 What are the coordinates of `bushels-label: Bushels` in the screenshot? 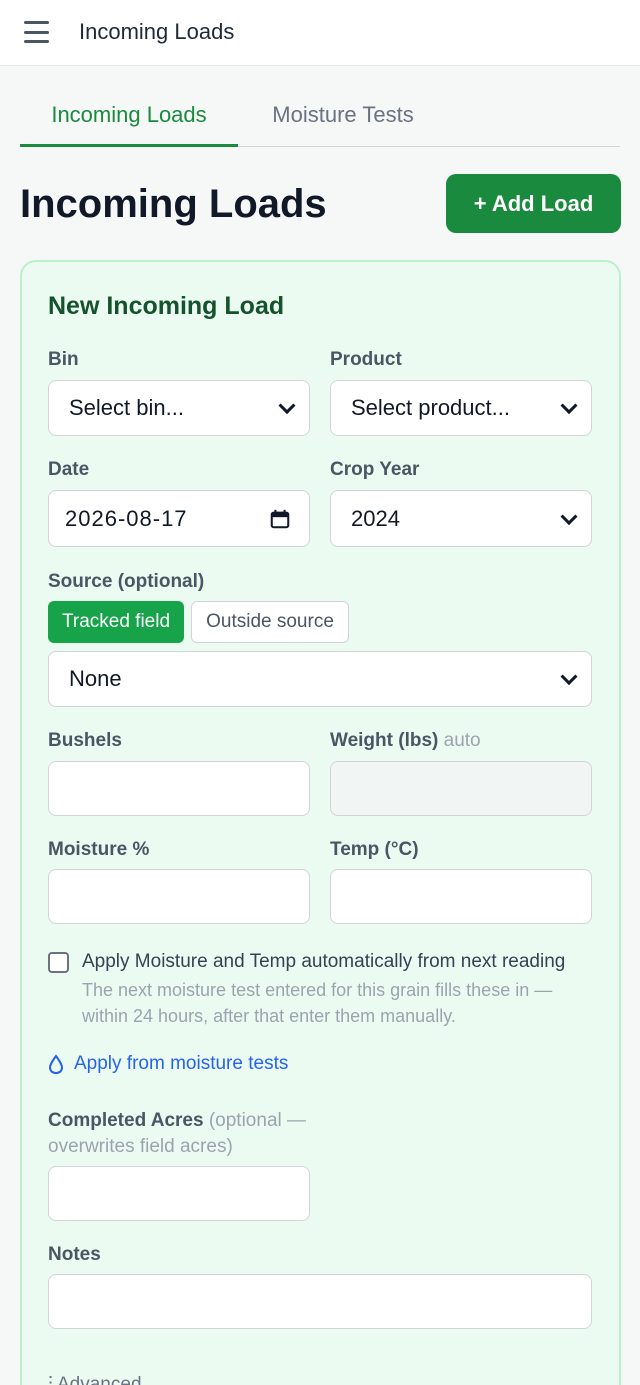 It's located at (85, 740).